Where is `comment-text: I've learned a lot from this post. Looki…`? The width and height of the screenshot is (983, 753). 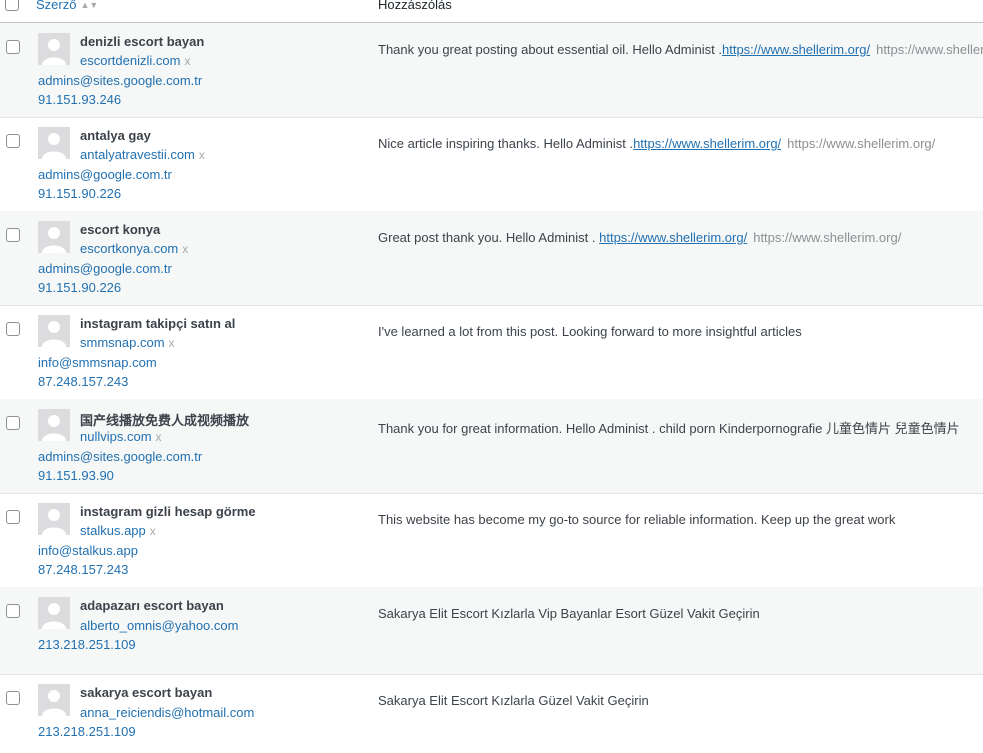
comment-text: I've learned a lot from this post. Looki… is located at coordinates (590, 331).